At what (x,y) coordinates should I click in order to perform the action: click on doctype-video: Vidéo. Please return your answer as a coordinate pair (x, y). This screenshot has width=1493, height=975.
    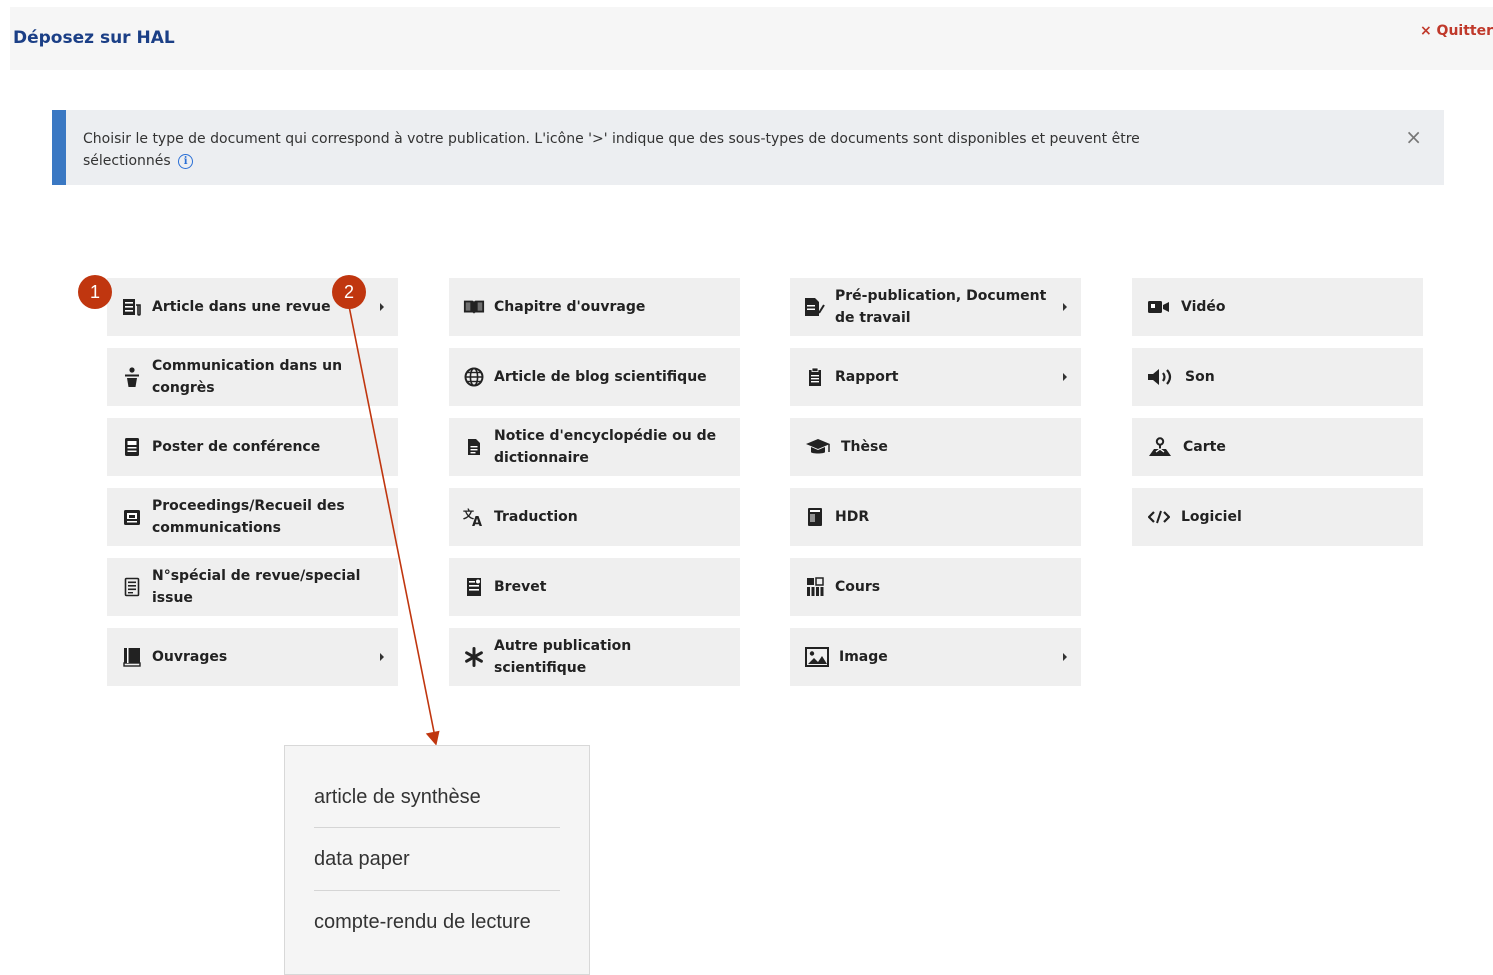
    Looking at the image, I should click on (1277, 307).